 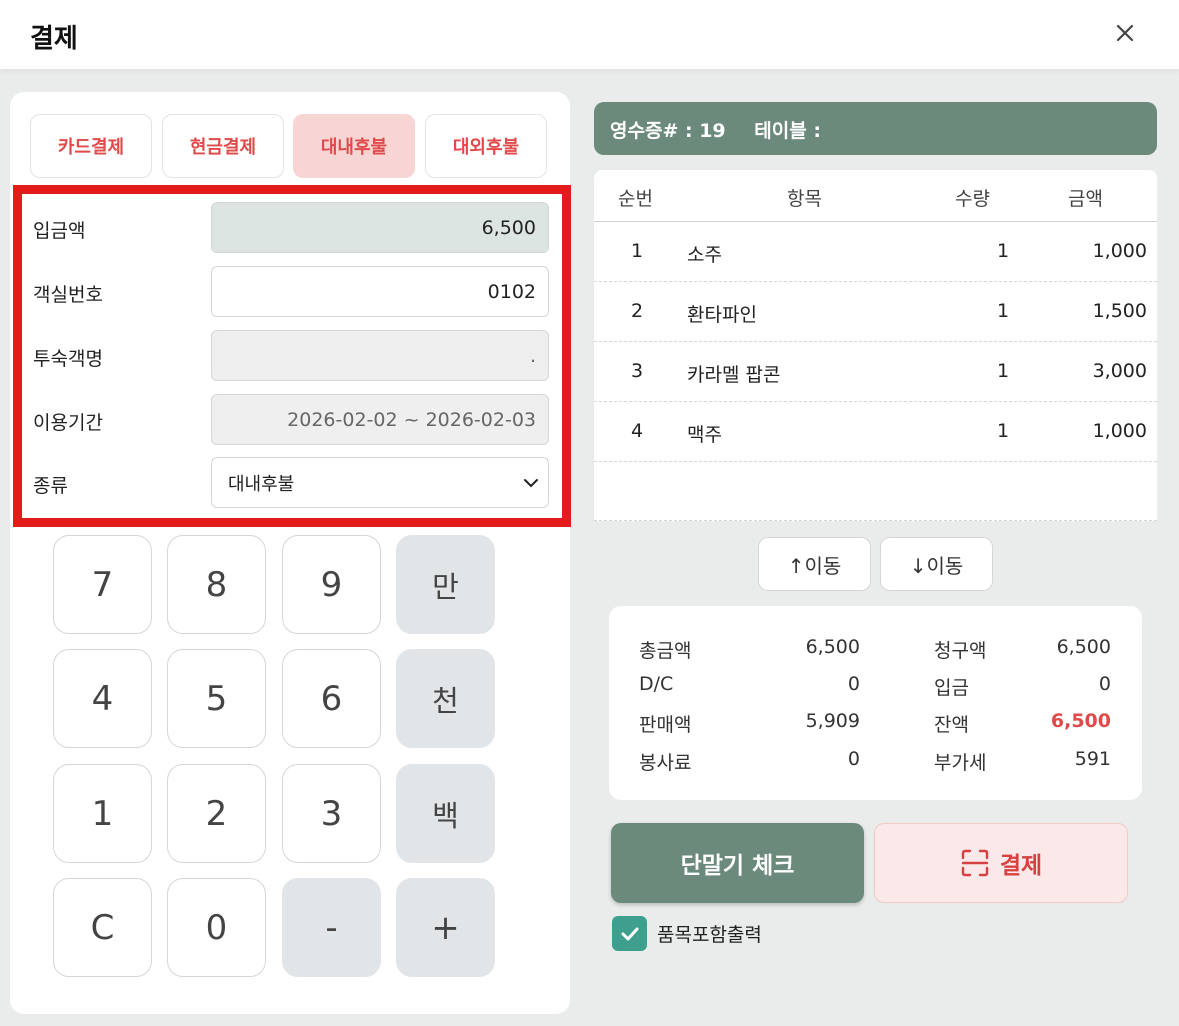 I want to click on keypad-1: 1, so click(x=102, y=813).